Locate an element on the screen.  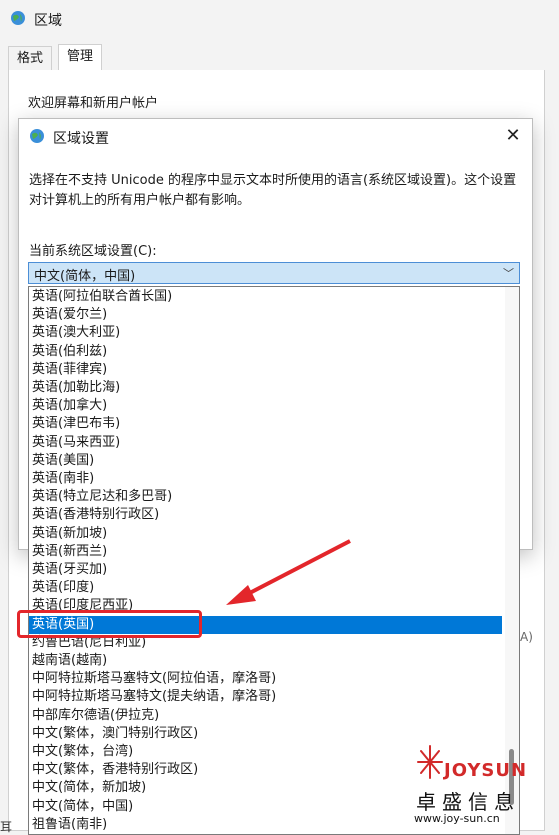
locale-item: 英语(加拿大) is located at coordinates (265, 406).